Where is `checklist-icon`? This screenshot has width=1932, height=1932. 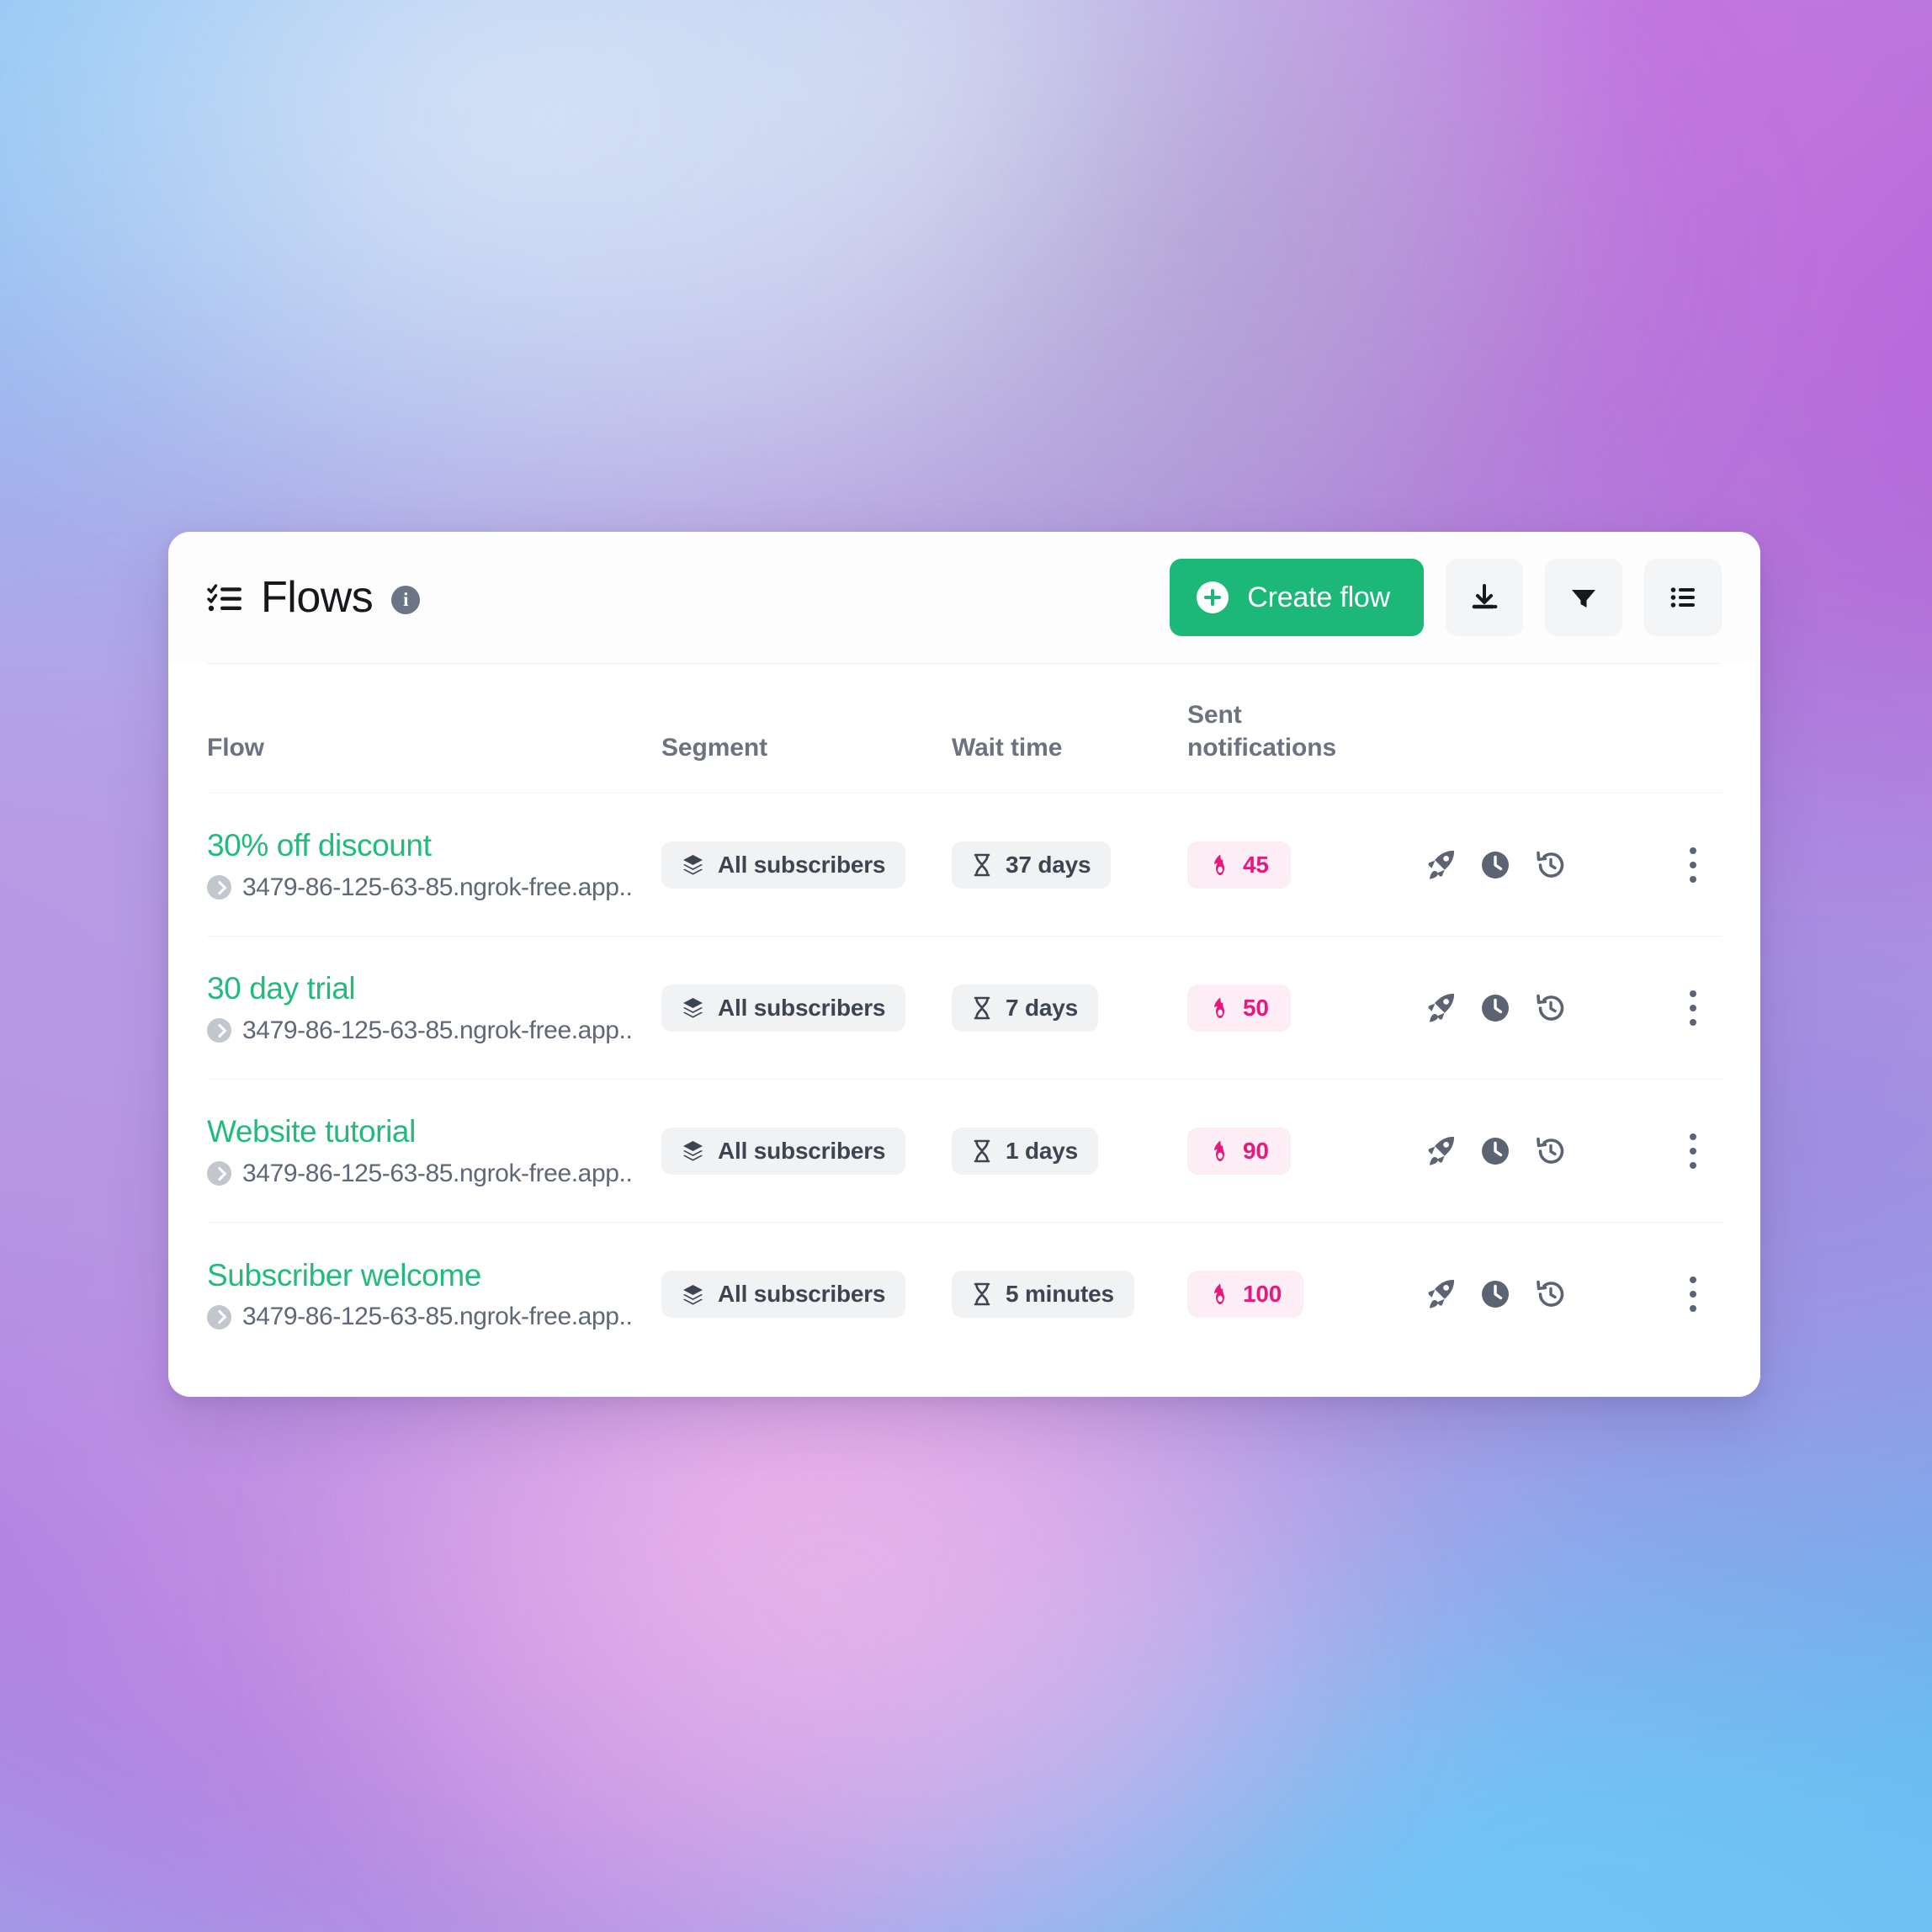
checklist-icon is located at coordinates (224, 597).